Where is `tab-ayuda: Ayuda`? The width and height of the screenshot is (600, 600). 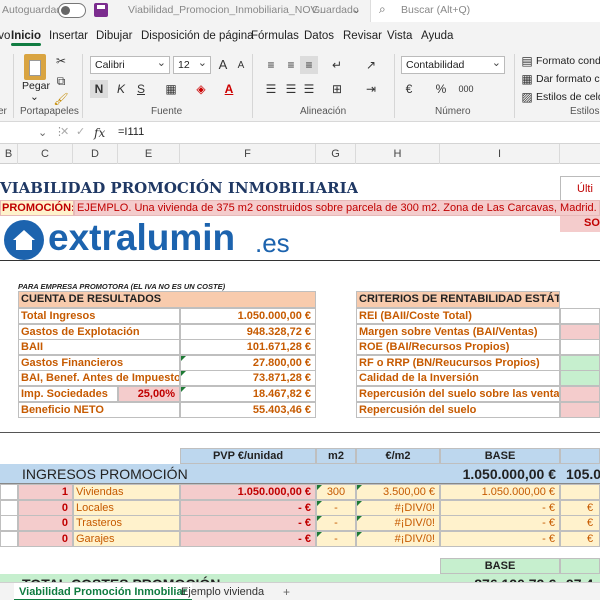 tab-ayuda: Ayuda is located at coordinates (437, 36).